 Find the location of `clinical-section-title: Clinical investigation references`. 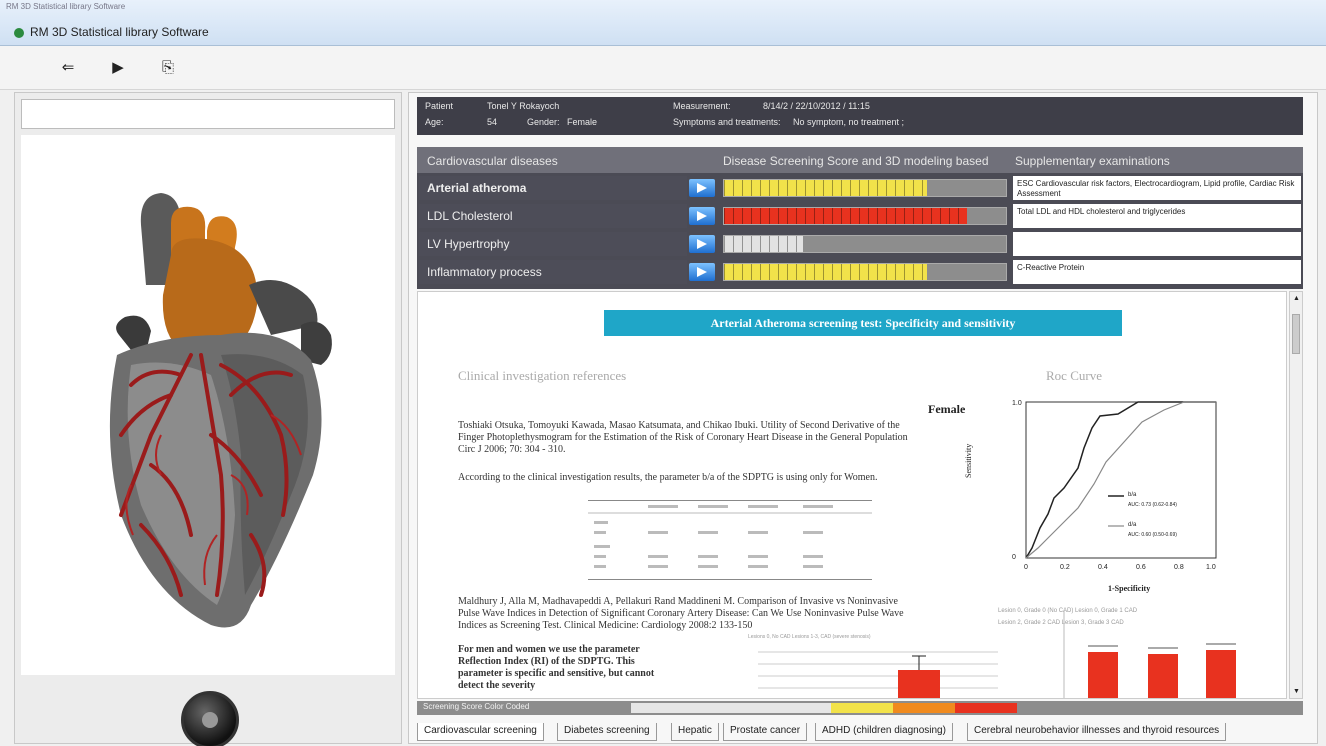

clinical-section-title: Clinical investigation references is located at coordinates (542, 375).